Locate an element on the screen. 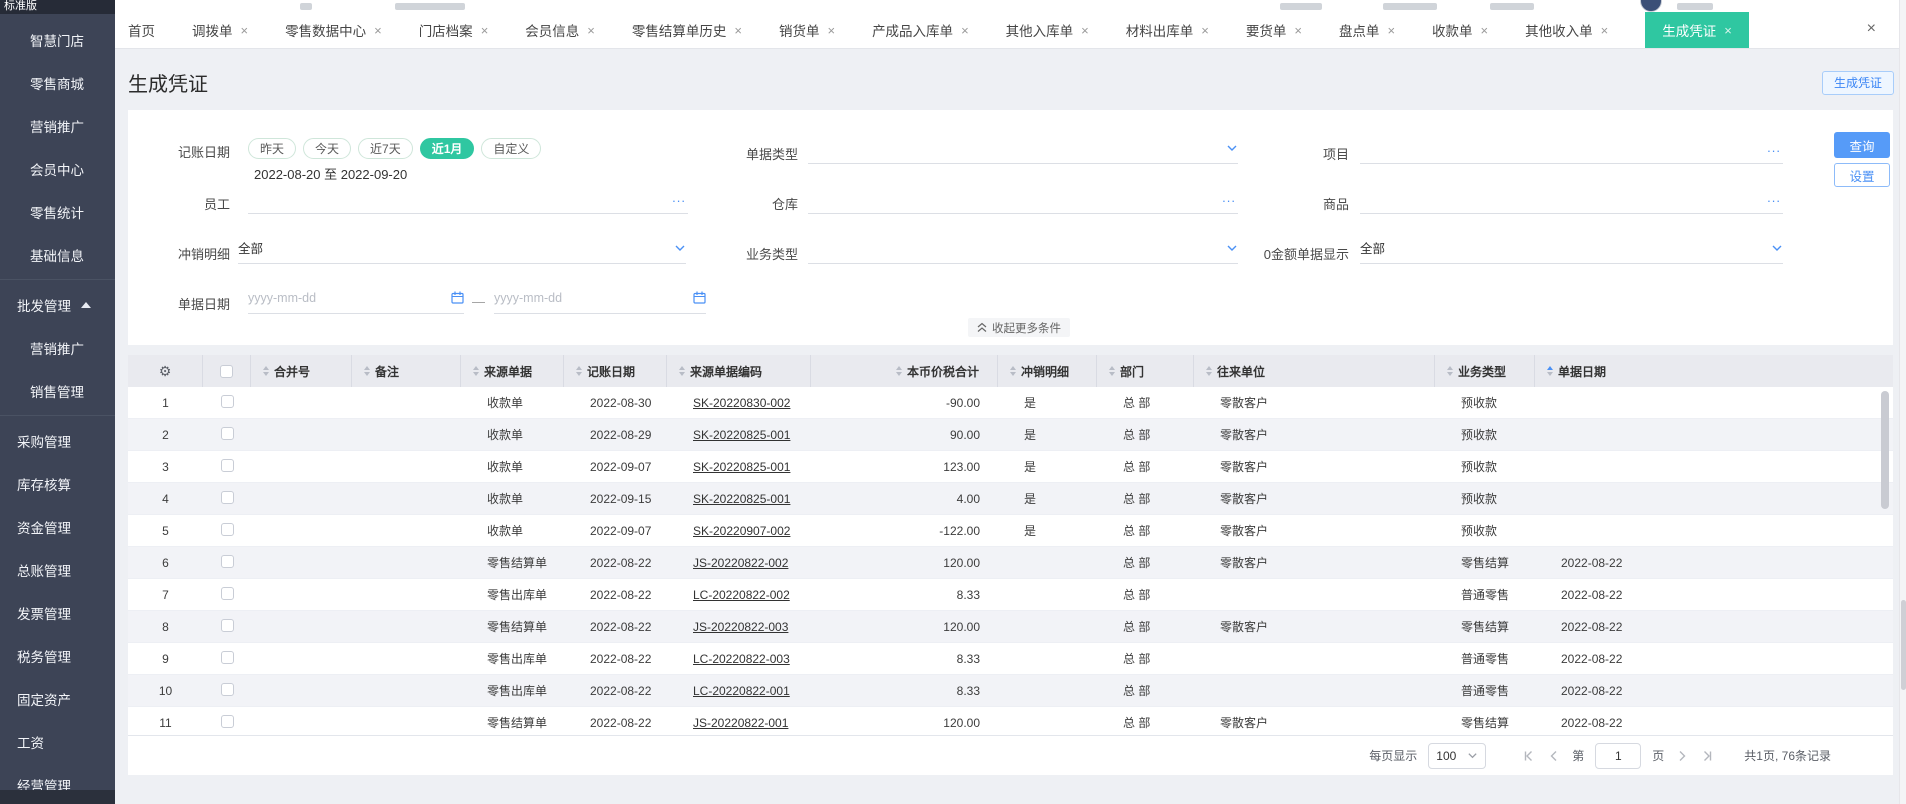 This screenshot has width=1906, height=804. tab-generate-voucher: 生成凭证 × is located at coordinates (1697, 30).